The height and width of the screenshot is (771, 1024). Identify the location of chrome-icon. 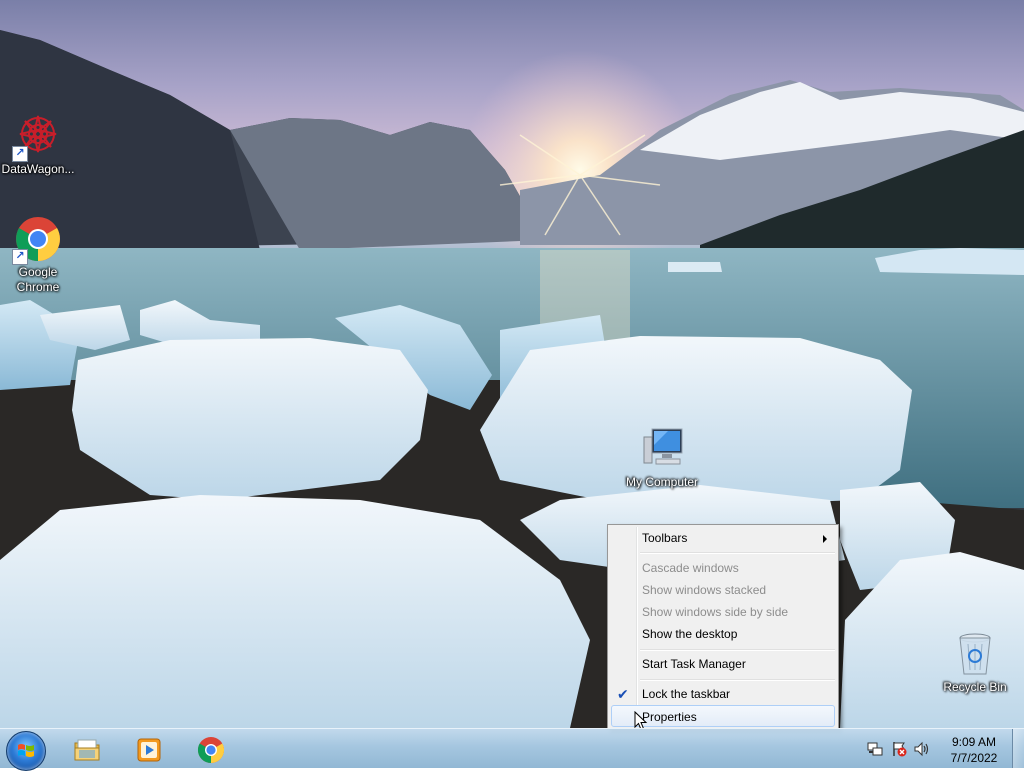
(211, 750).